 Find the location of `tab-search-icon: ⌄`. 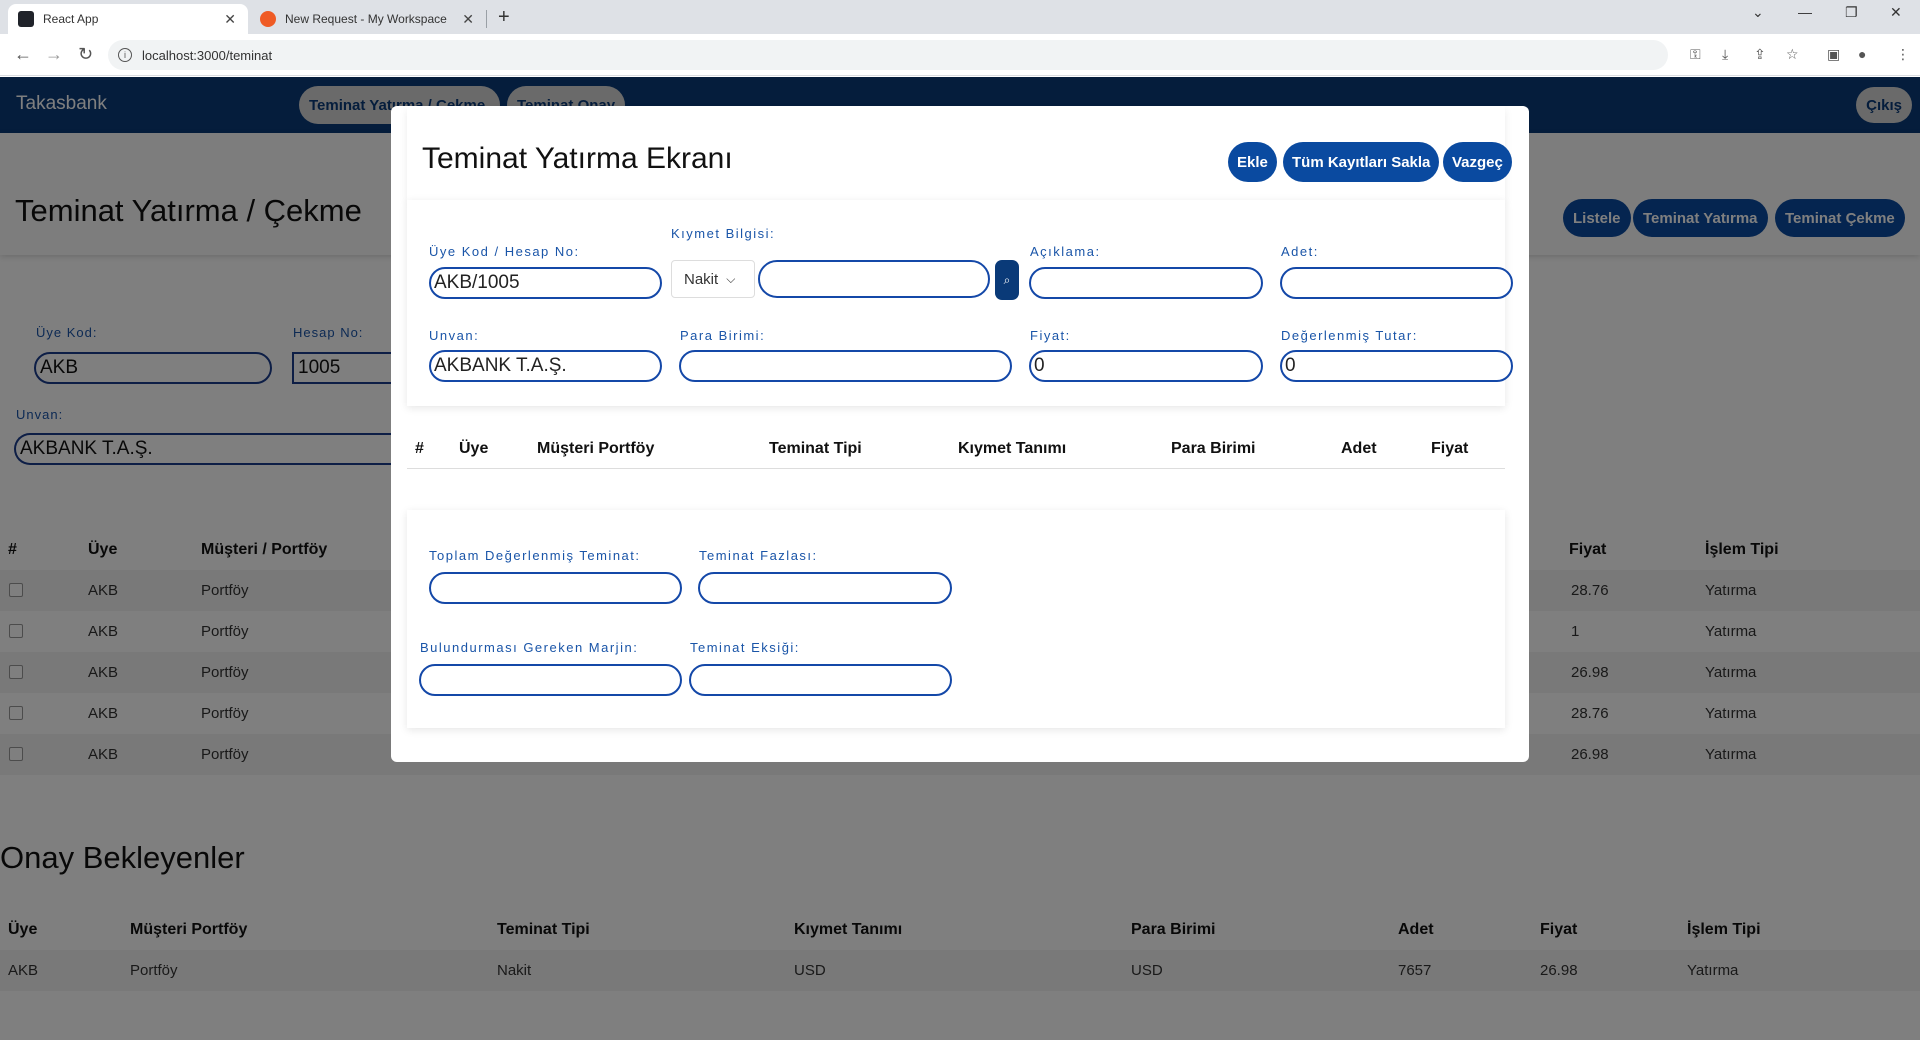

tab-search-icon: ⌄ is located at coordinates (1758, 12).